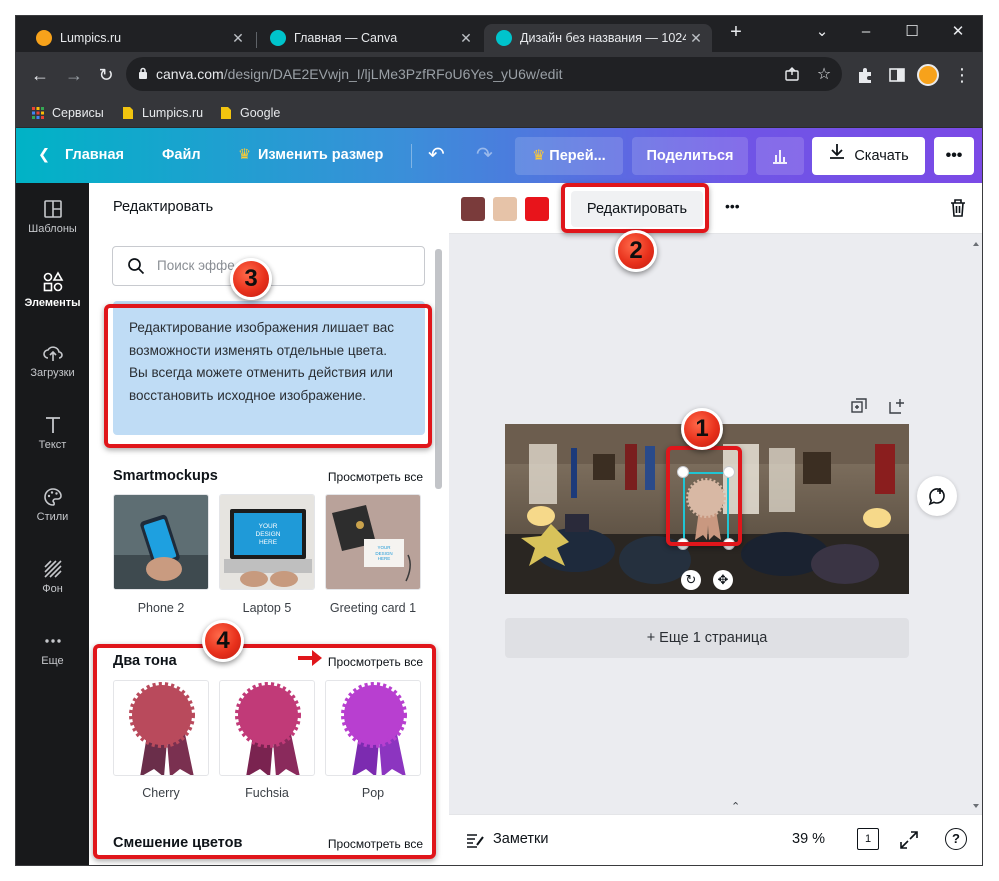 This screenshot has width=999, height=881. Describe the element at coordinates (475, 841) in the screenshot. I see `notes-icon` at that location.